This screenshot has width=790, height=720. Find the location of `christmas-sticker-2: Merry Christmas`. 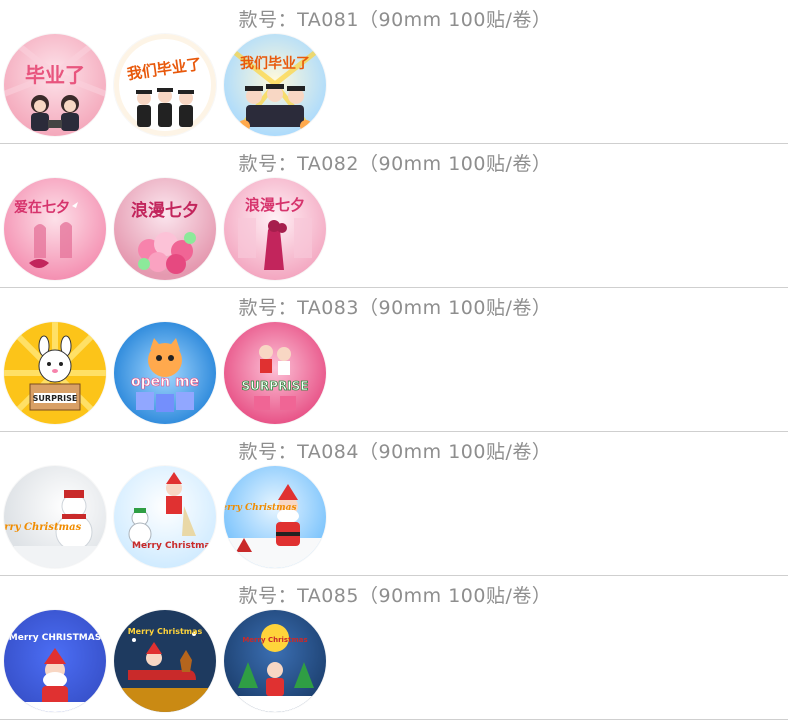

christmas-sticker-2: Merry Christmas is located at coordinates (165, 517).